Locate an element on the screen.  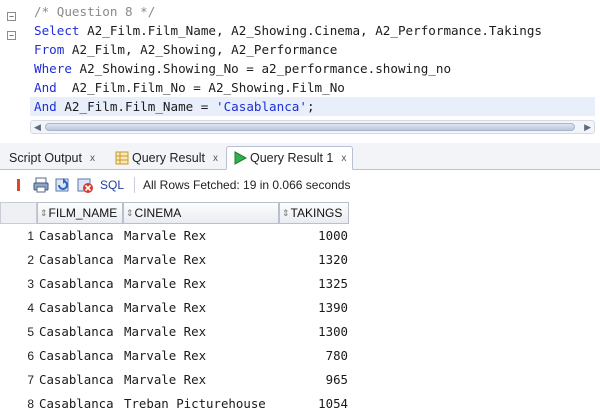
toolbar-divider is located at coordinates (135, 185).